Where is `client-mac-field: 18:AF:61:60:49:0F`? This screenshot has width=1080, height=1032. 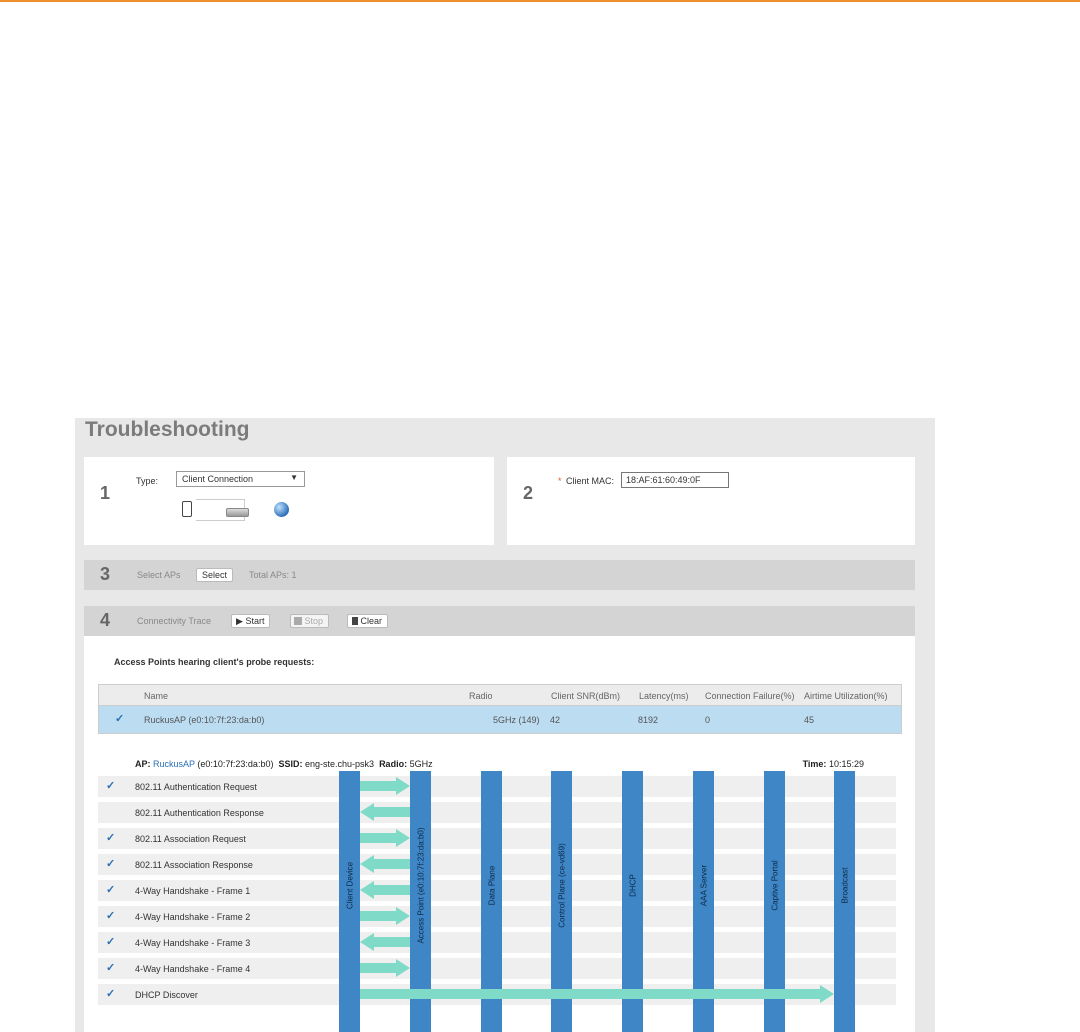 client-mac-field: 18:AF:61:60:49:0F is located at coordinates (675, 480).